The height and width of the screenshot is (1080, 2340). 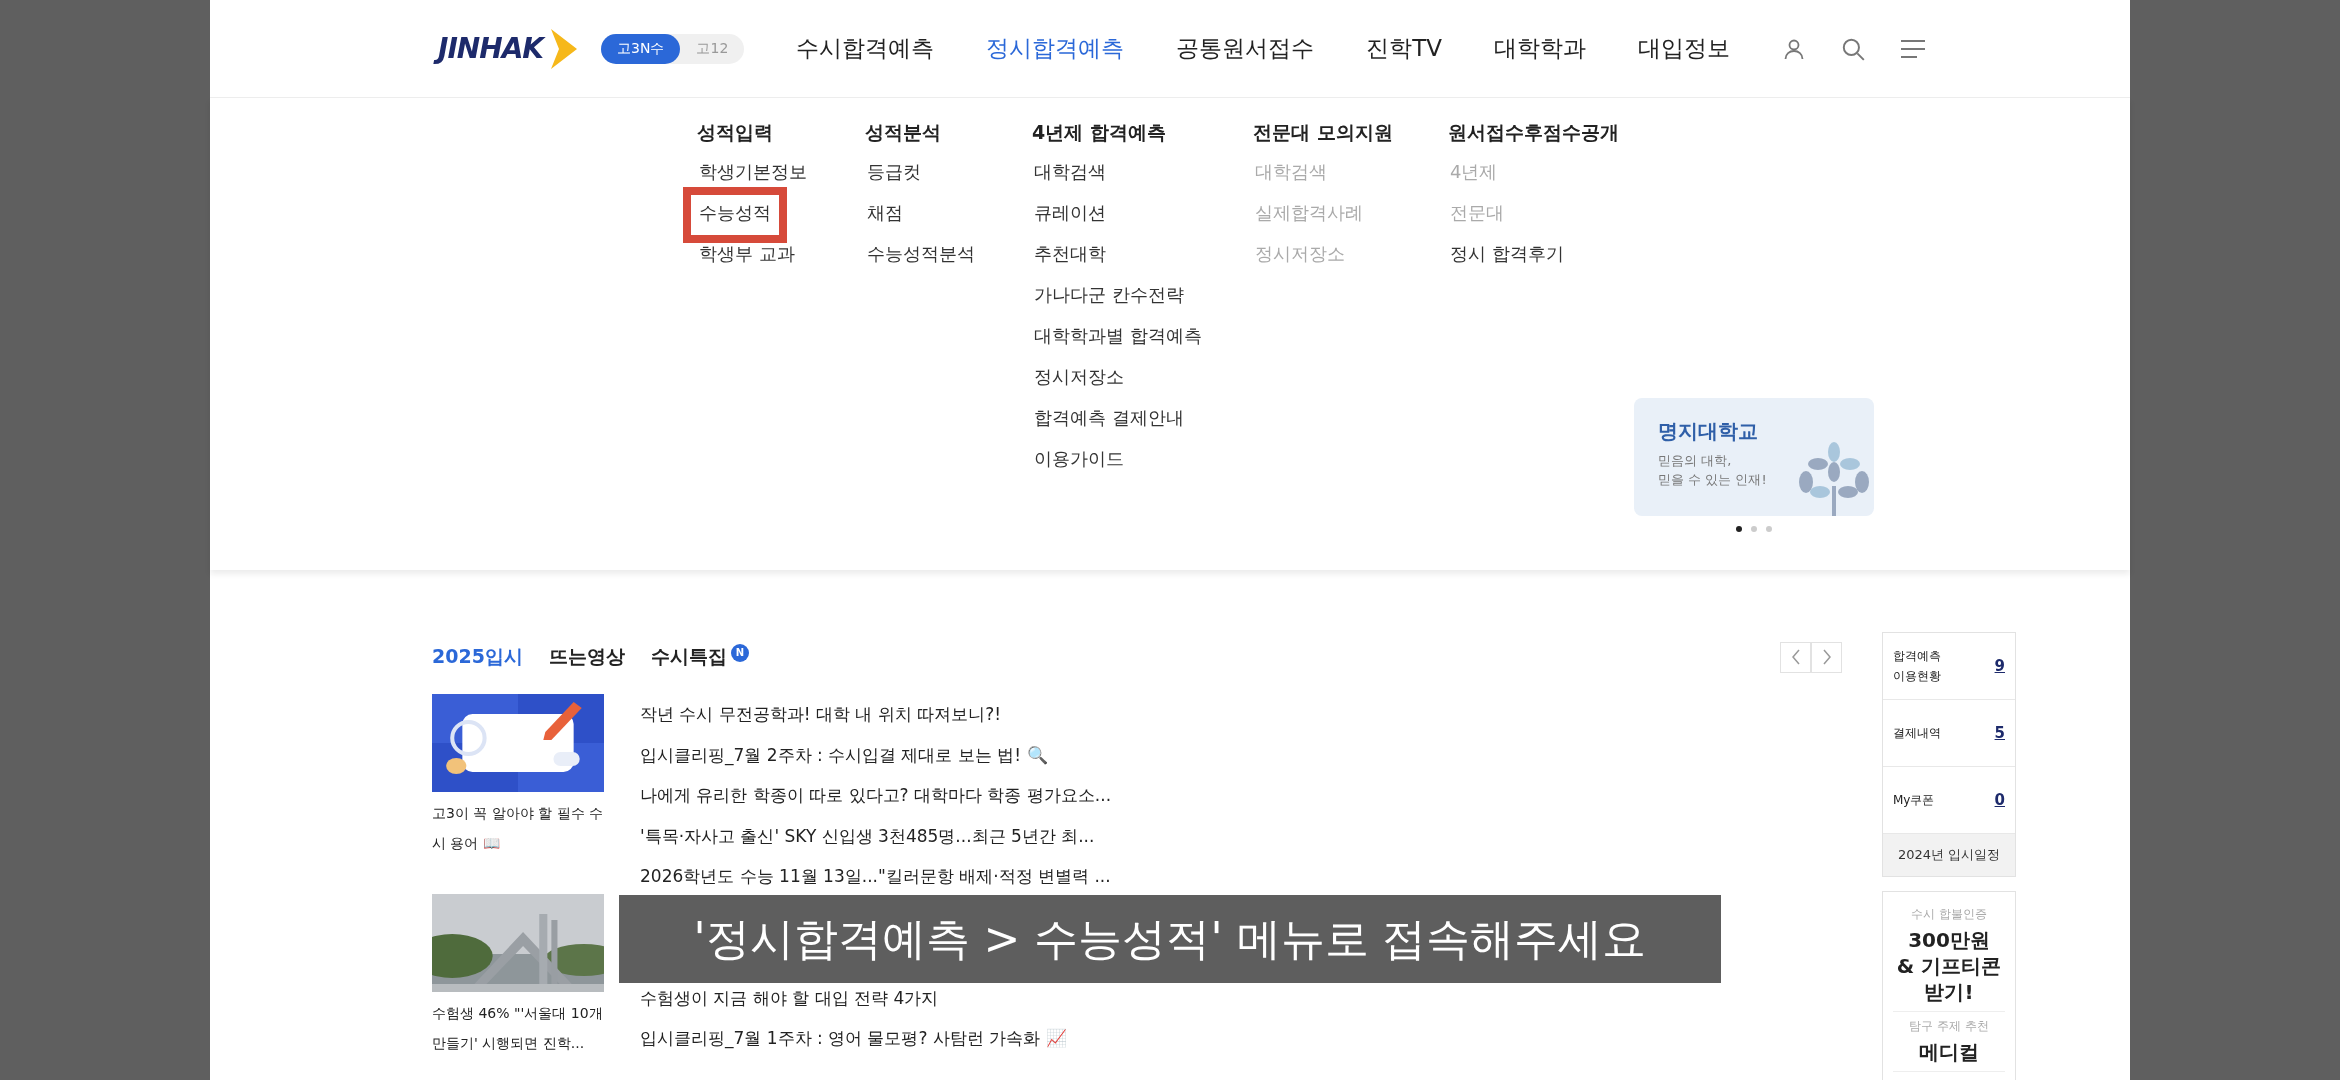 What do you see at coordinates (876, 1038) in the screenshot?
I see `news-link: 입시클리핑_7월 1주차 : 영어 물모평? 사탐런 가속화 📈` at bounding box center [876, 1038].